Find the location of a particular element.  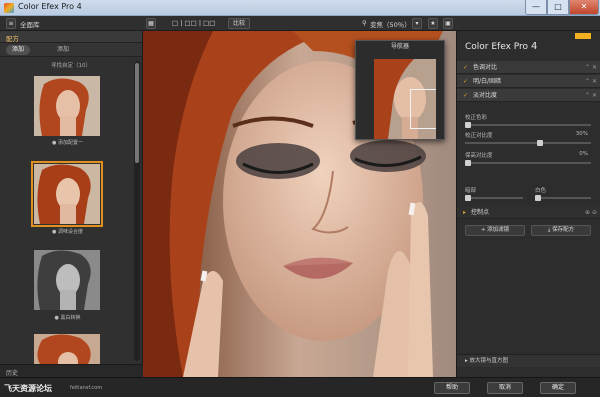

filter-row: ✓ 明/白/固暗 ⌃ ✕ is located at coordinates (528, 81).